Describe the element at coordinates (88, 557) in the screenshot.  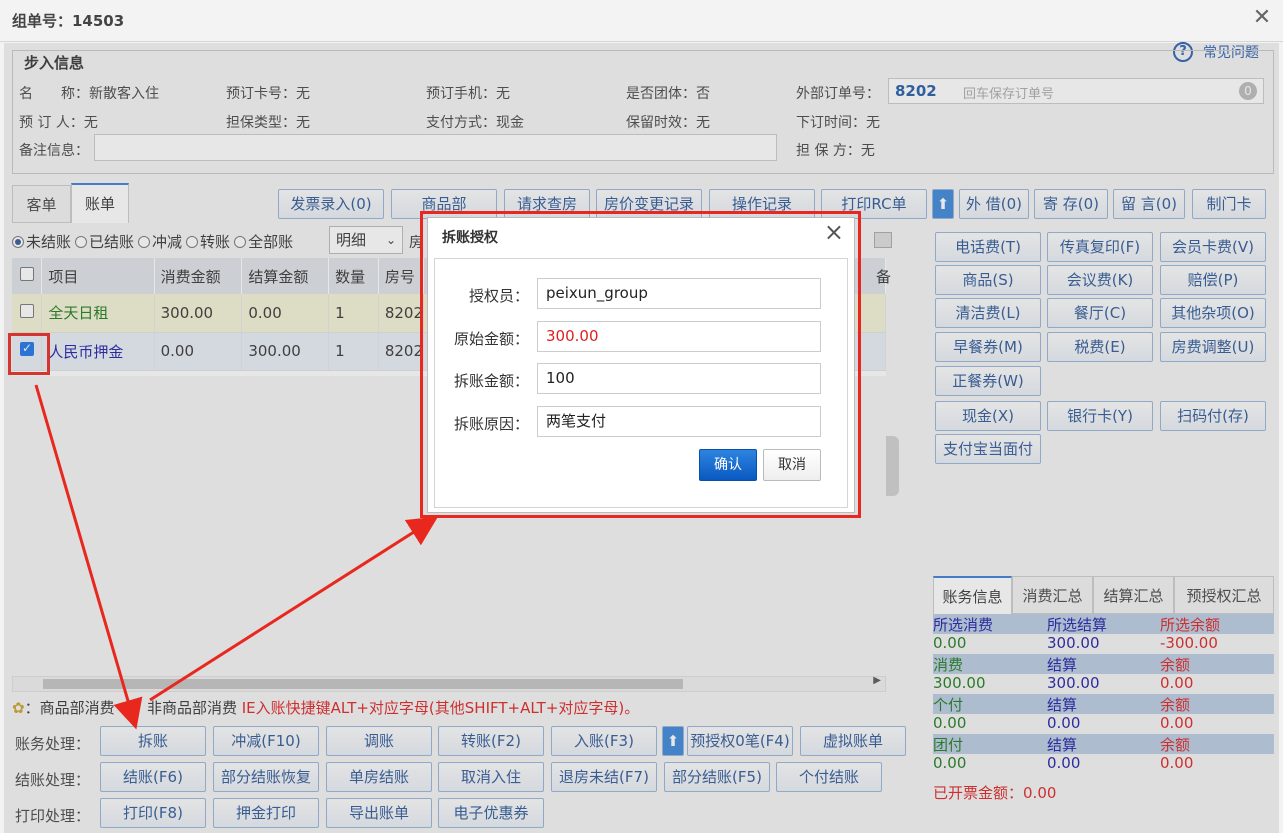
I see `arrow-to-split-button` at that location.